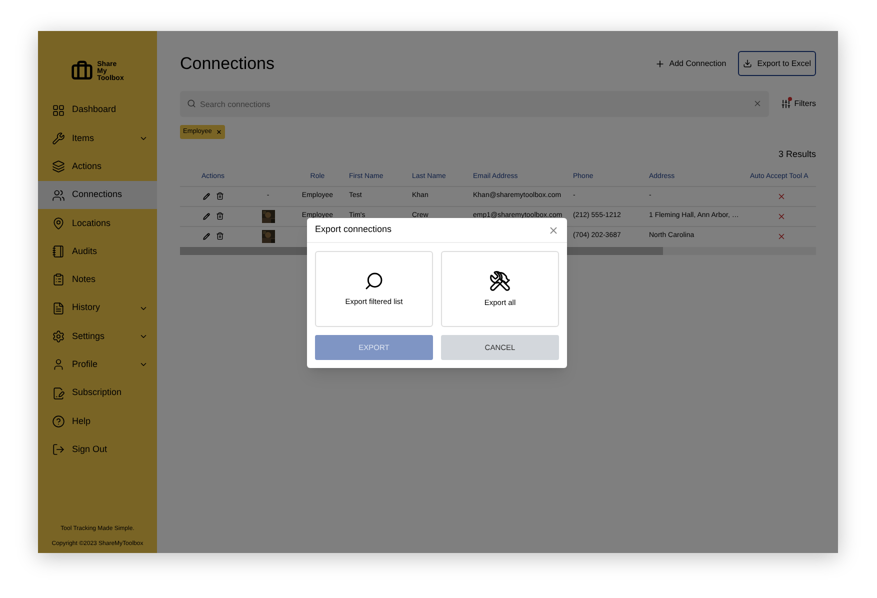  Describe the element at coordinates (58, 167) in the screenshot. I see `layers-icon` at that location.